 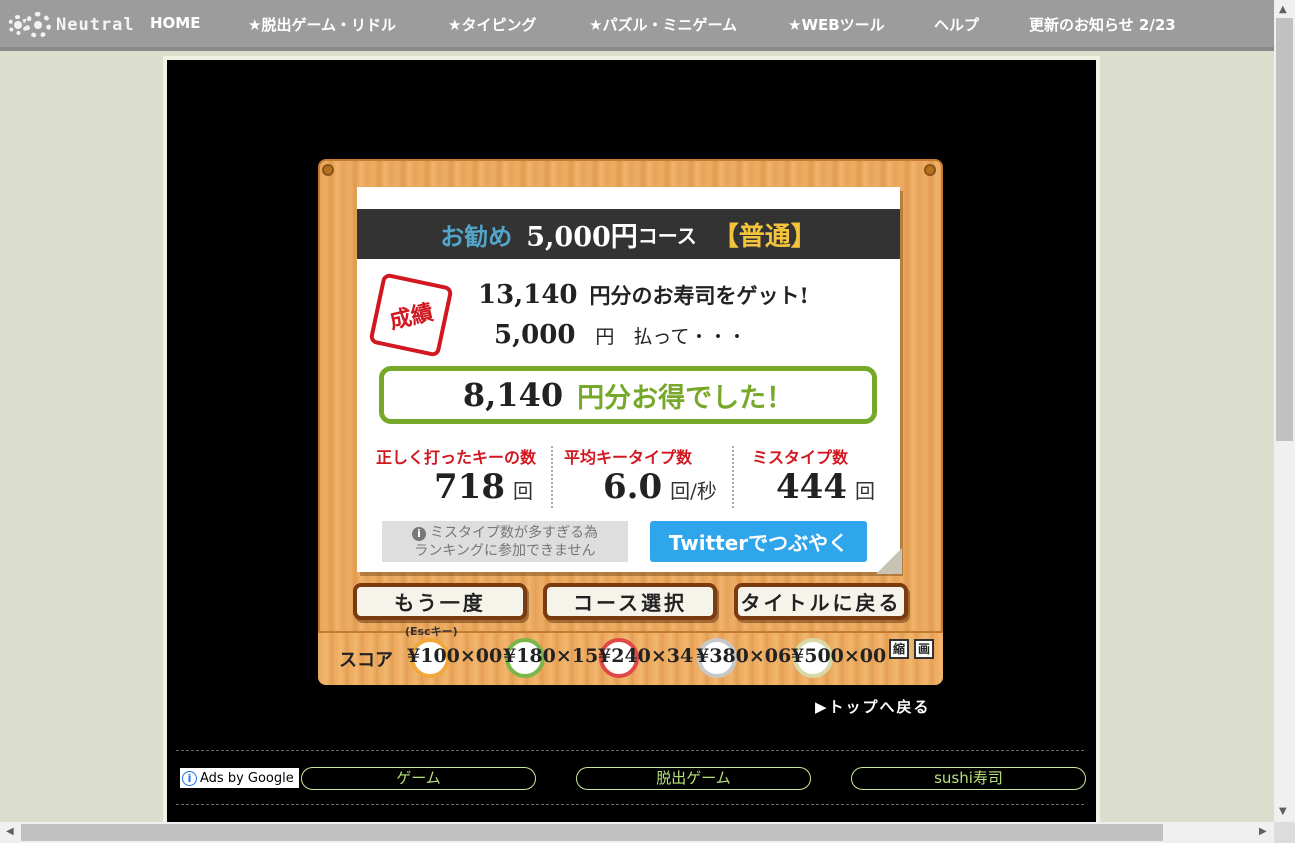 What do you see at coordinates (513, 395) in the screenshot?
I see `profit-value: 8,140` at bounding box center [513, 395].